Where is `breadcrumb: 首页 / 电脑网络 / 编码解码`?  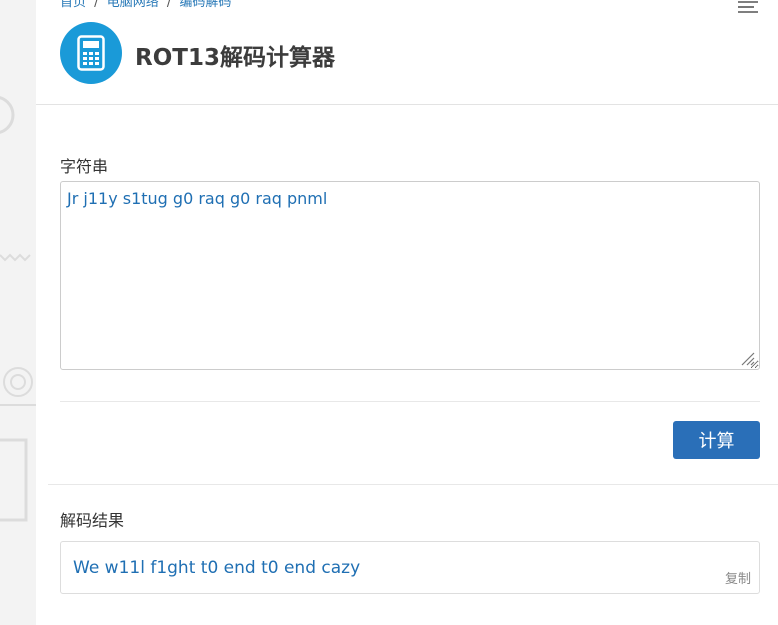
breadcrumb: 首页 / 电脑网络 / 编码解码 is located at coordinates (145, 5).